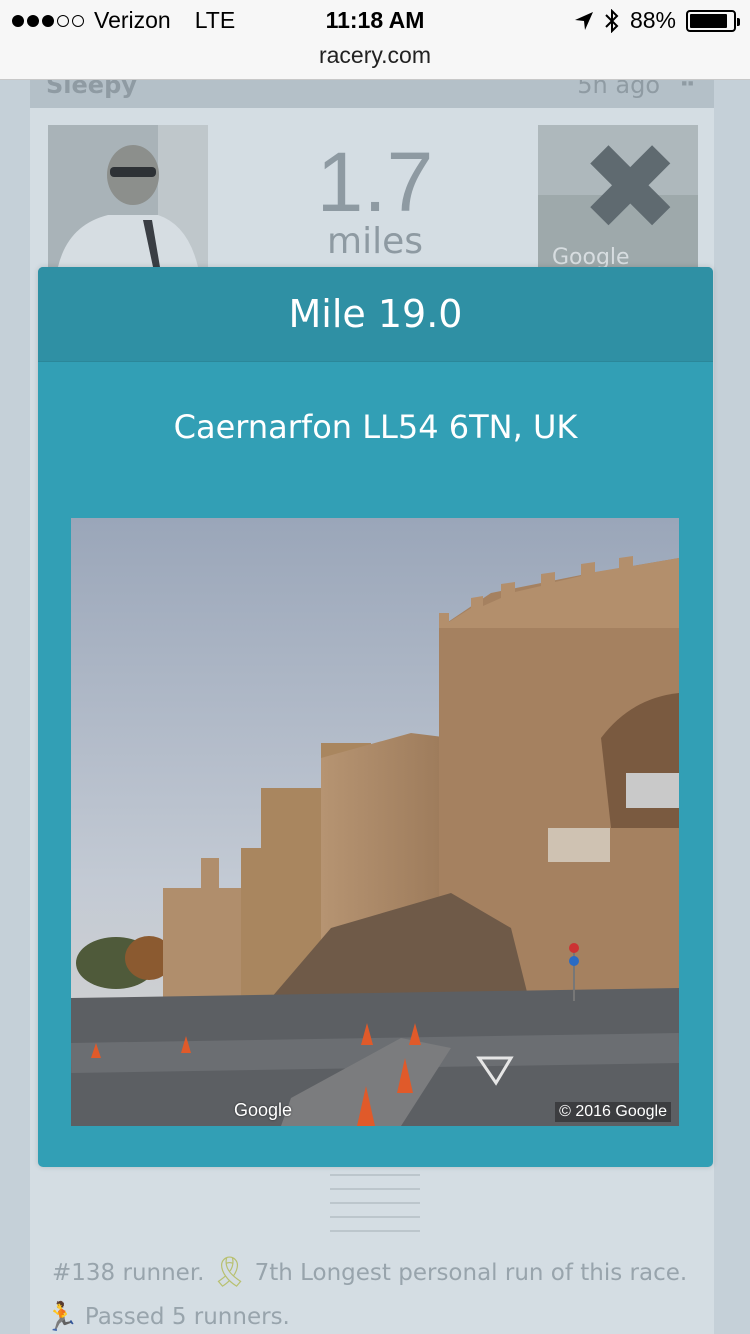 The width and height of the screenshot is (750, 1334). What do you see at coordinates (128, 1272) in the screenshot?
I see `feat-rank-text: #138 runner.` at bounding box center [128, 1272].